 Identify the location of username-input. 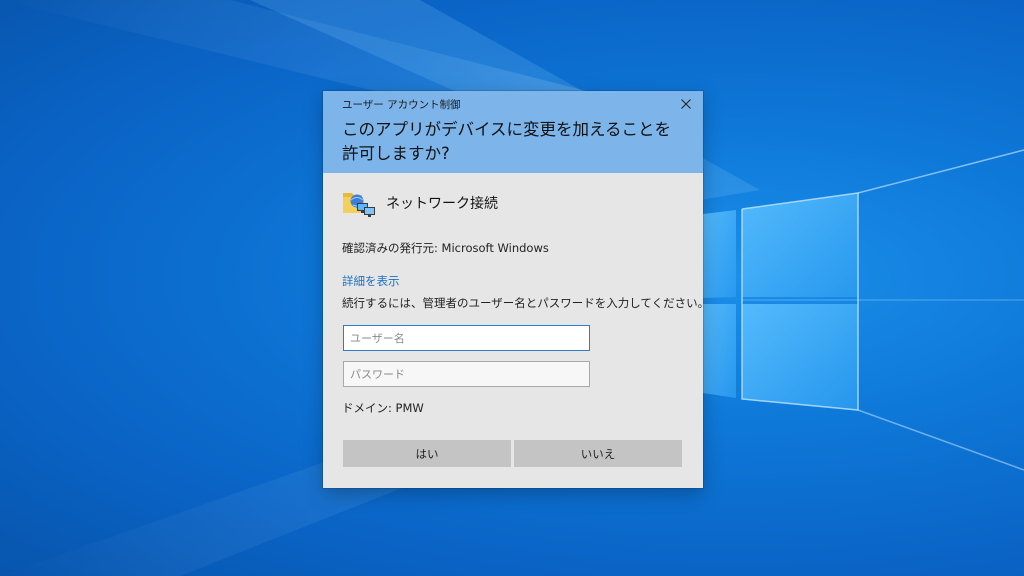
(466, 338).